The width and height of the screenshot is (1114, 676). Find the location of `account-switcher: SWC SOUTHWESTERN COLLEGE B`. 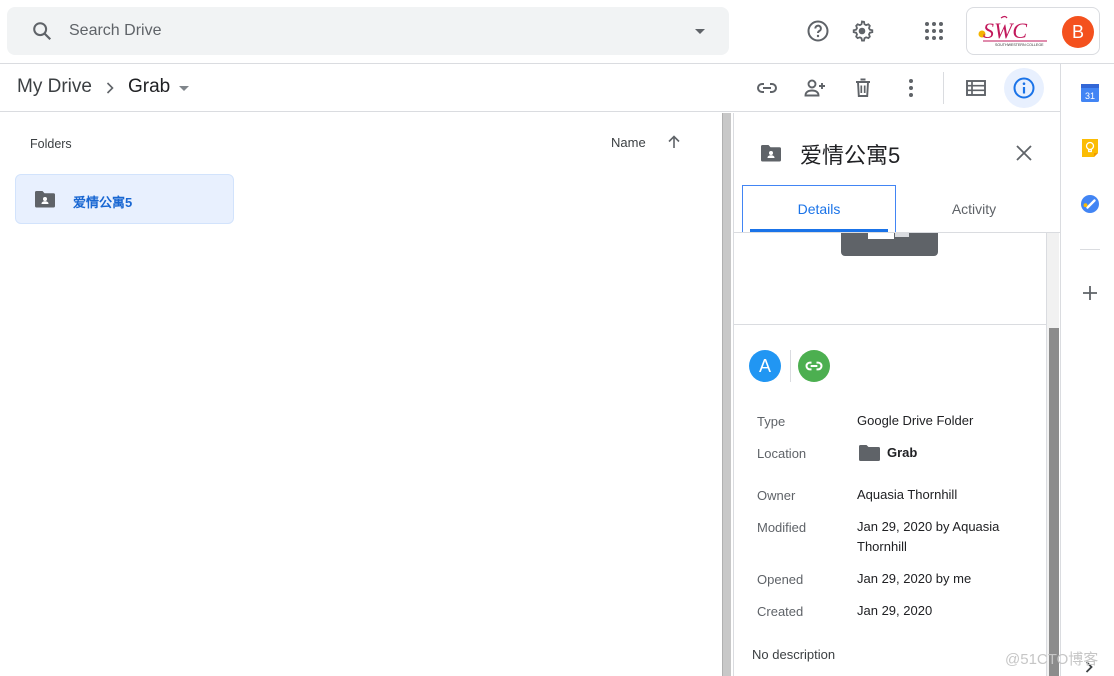

account-switcher: SWC SOUTHWESTERN COLLEGE B is located at coordinates (1033, 31).